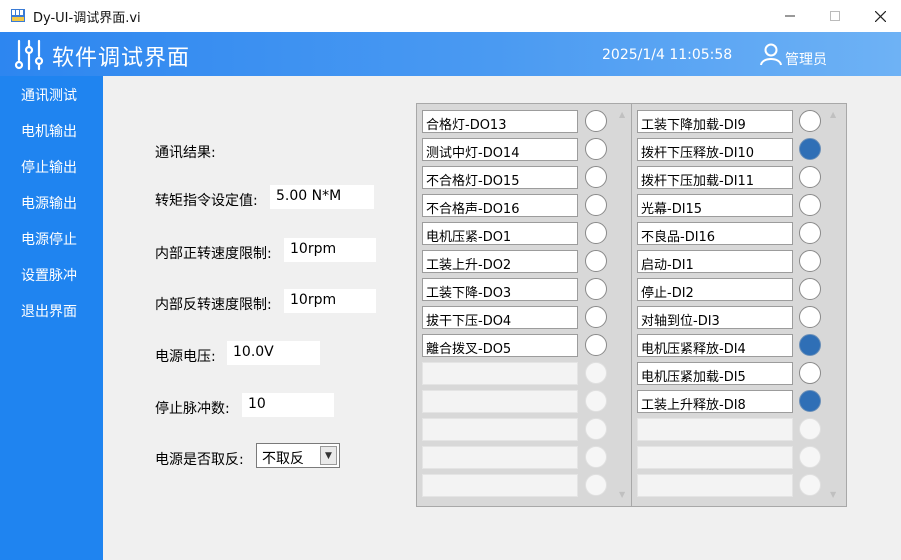 The width and height of the screenshot is (901, 560). I want to click on app-title: 软件调试界面, so click(121, 58).